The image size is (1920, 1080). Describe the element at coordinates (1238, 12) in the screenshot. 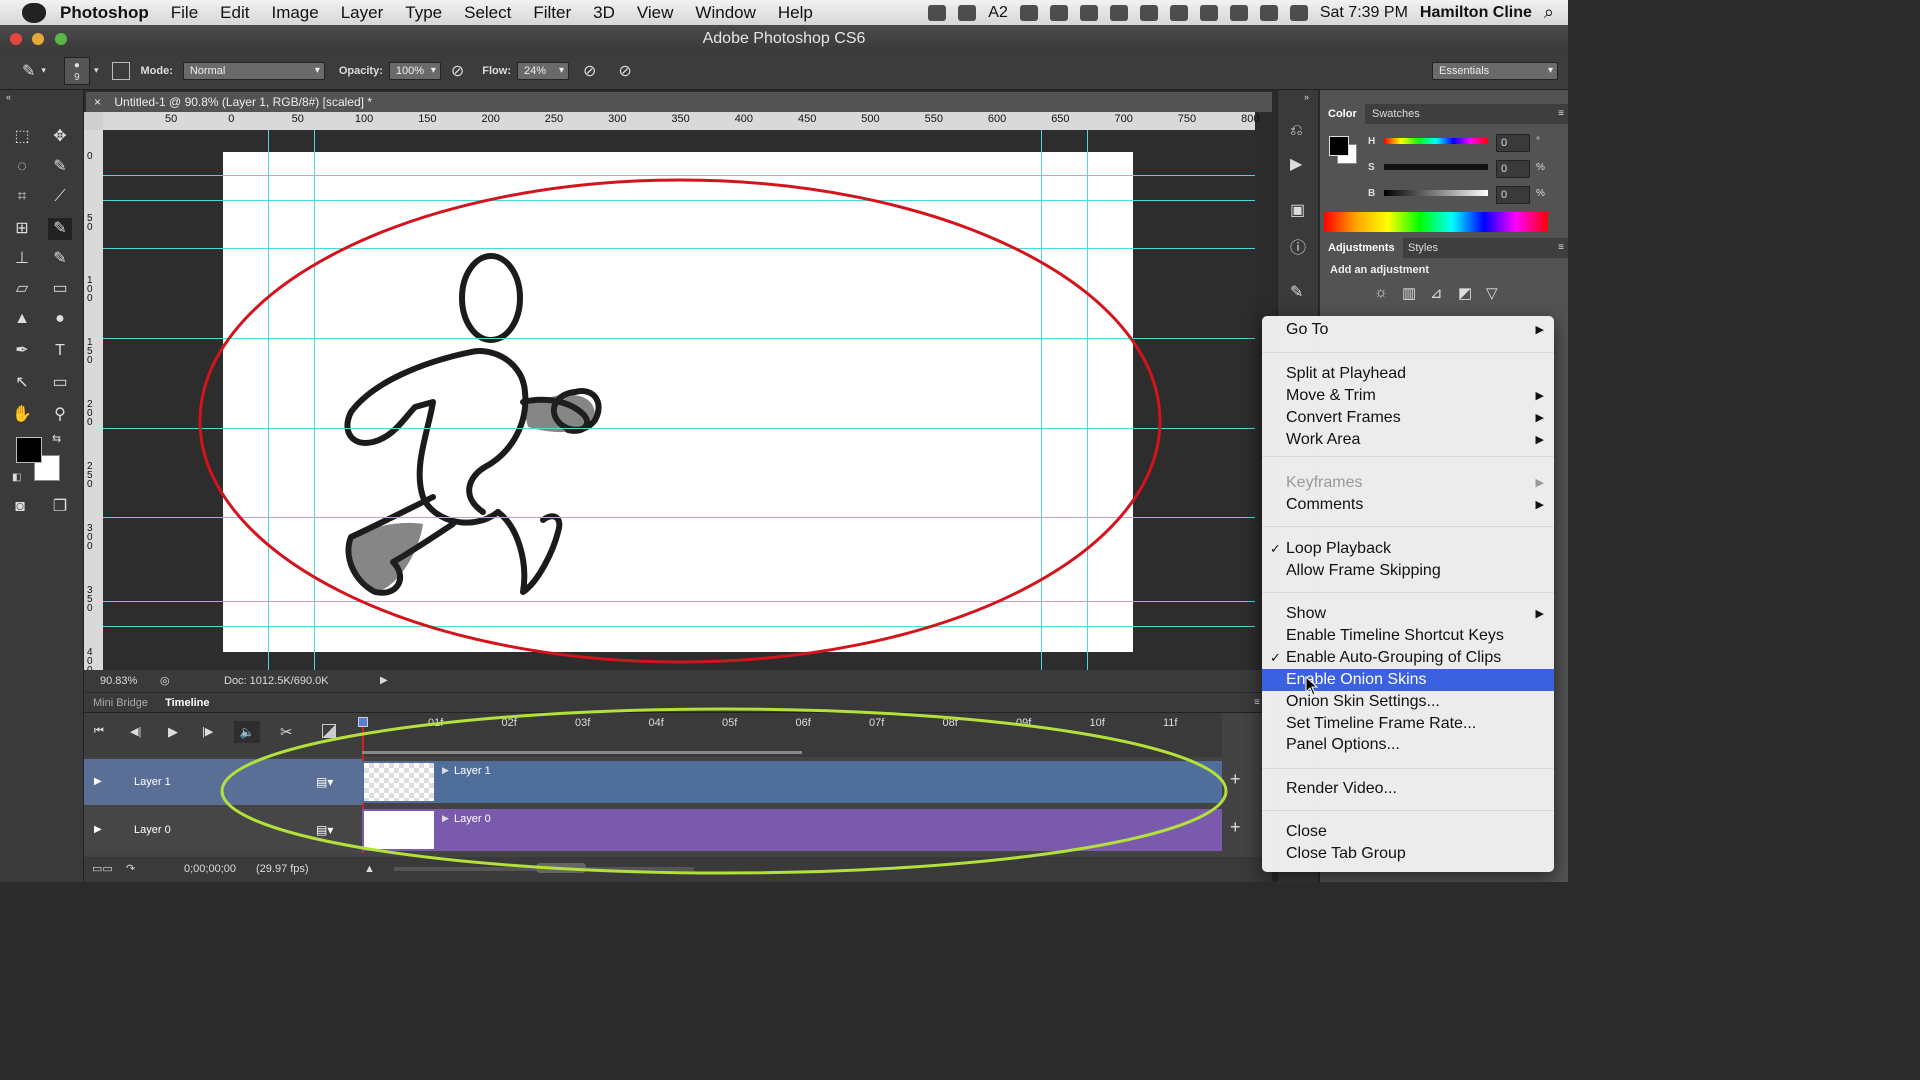

I see `wifi-icon` at that location.